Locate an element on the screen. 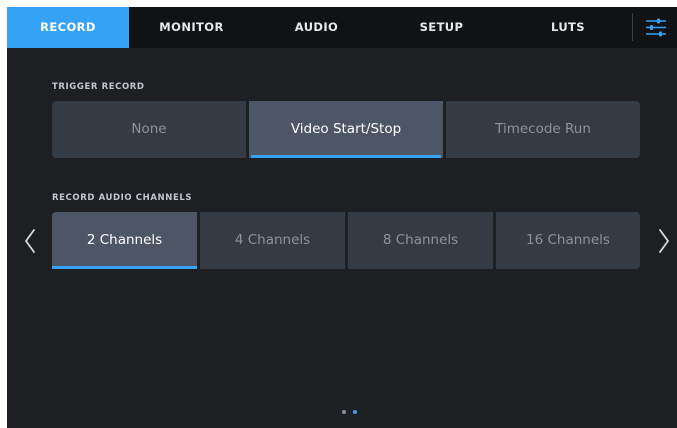  audio-option-16-channels: 16 Channels is located at coordinates (568, 240).